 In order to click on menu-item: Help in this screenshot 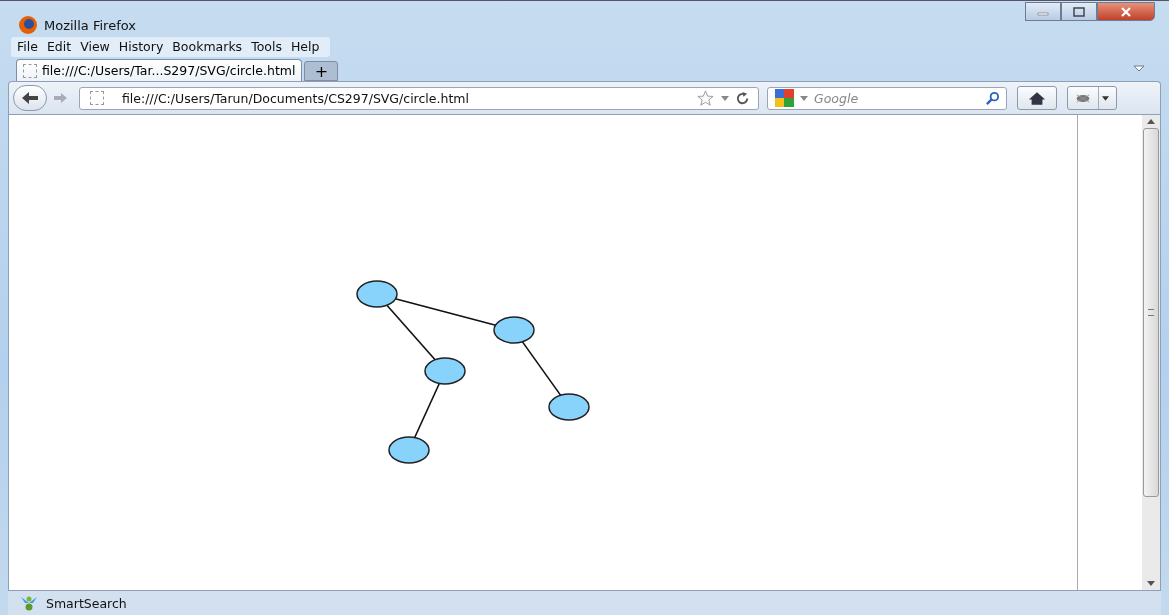, I will do `click(307, 47)`.